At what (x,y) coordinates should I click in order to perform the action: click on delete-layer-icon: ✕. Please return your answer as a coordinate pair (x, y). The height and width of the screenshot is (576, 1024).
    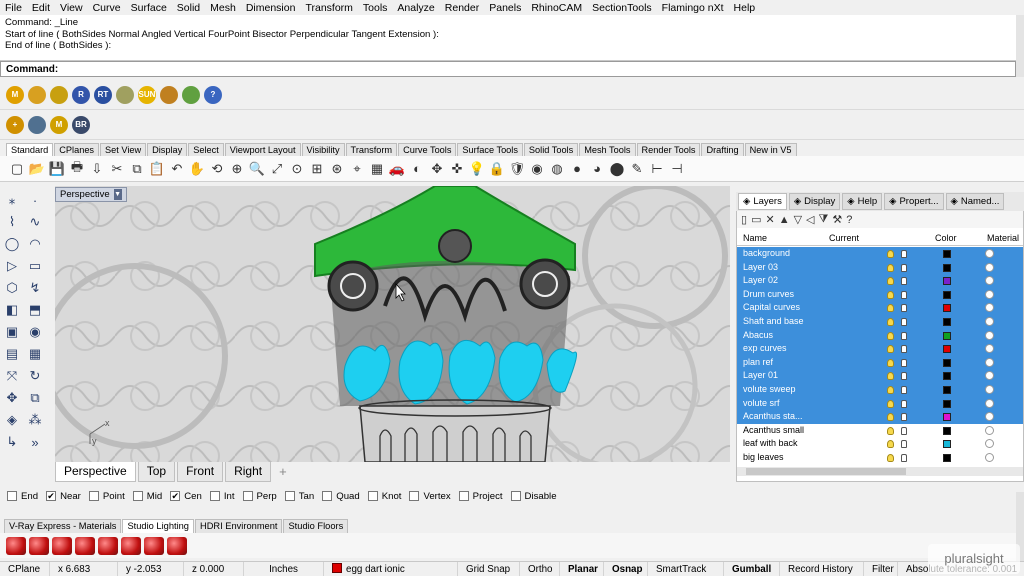
    Looking at the image, I should click on (769, 219).